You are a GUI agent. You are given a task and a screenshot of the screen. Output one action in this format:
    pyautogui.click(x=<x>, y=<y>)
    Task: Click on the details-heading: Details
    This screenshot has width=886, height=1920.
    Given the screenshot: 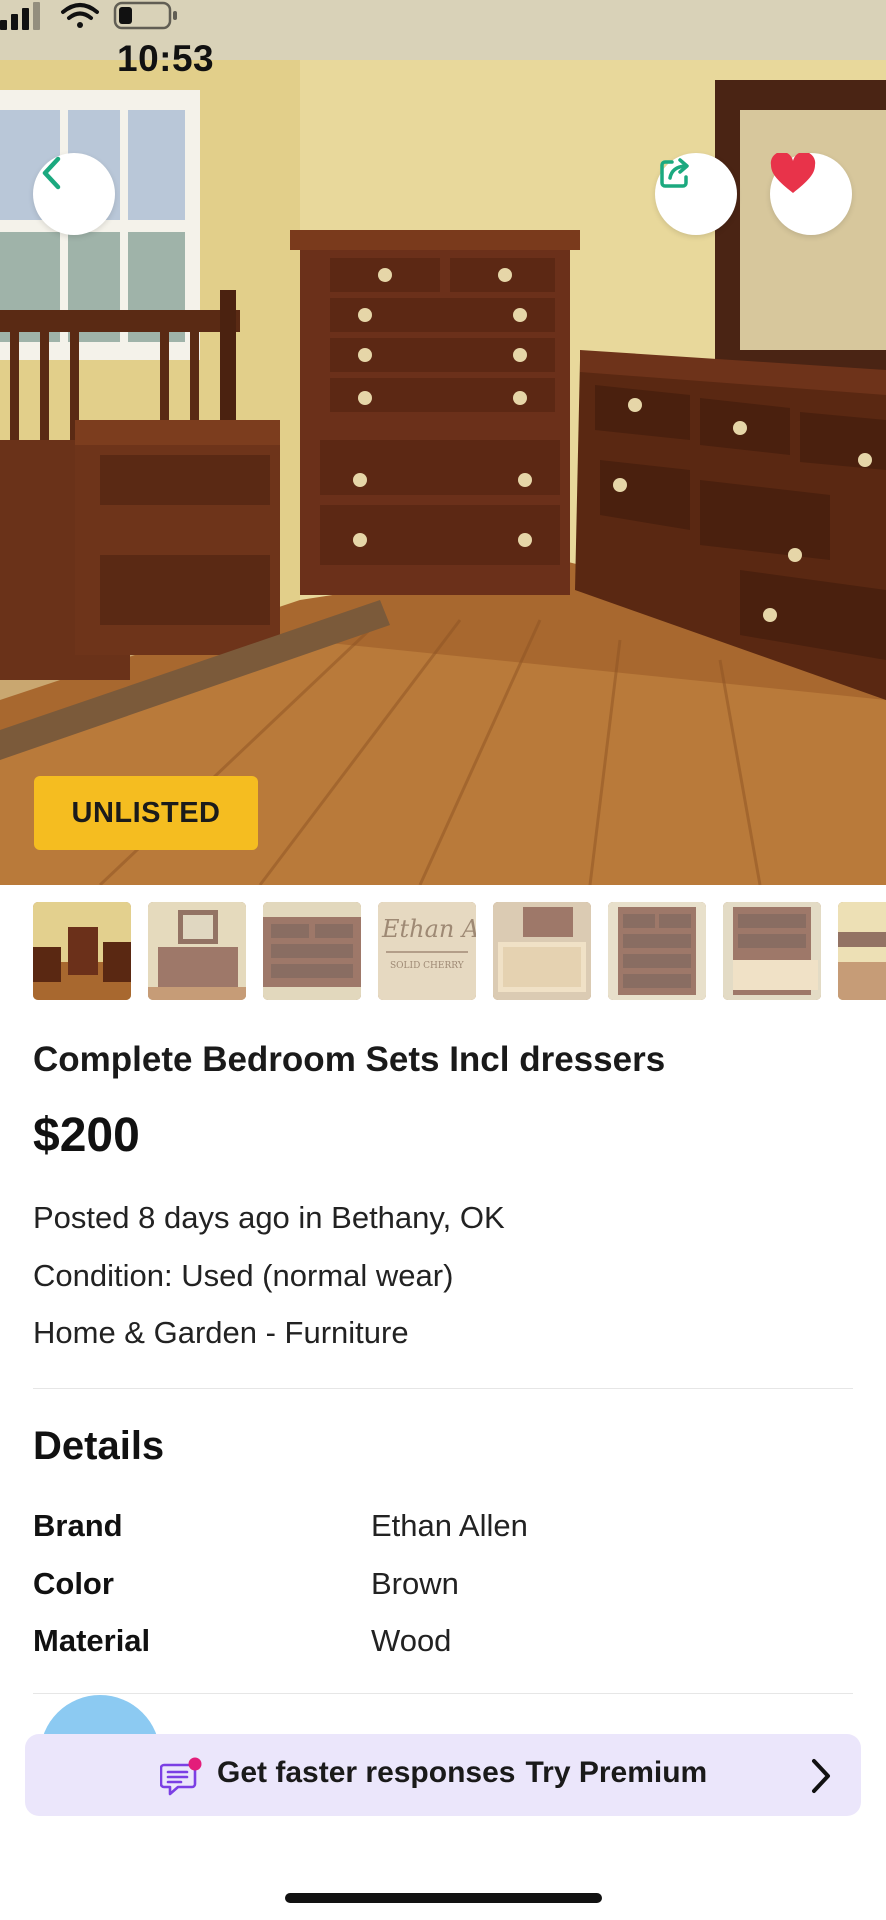 What is the action you would take?
    pyautogui.click(x=99, y=1446)
    